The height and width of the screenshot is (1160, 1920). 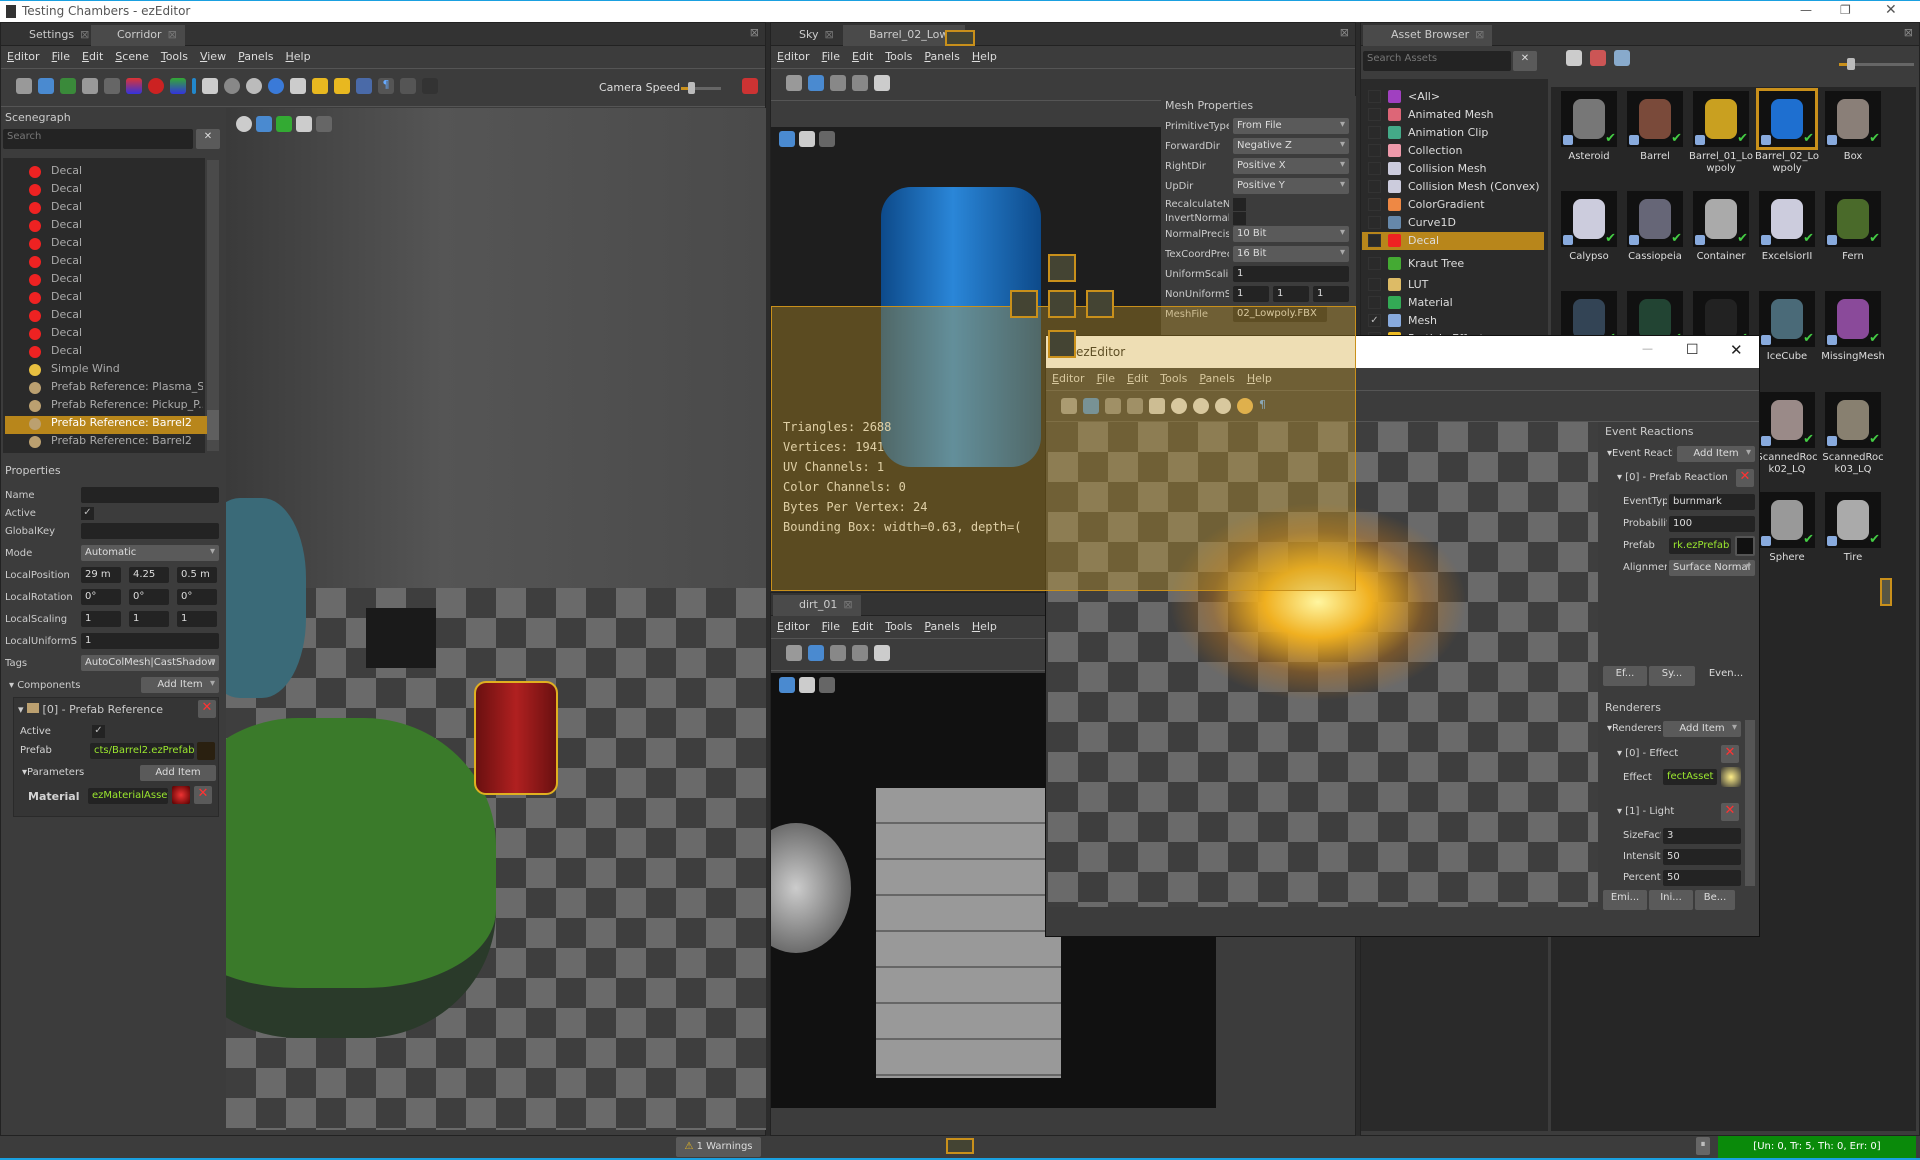 I want to click on create-object-icon, so click(x=210, y=86).